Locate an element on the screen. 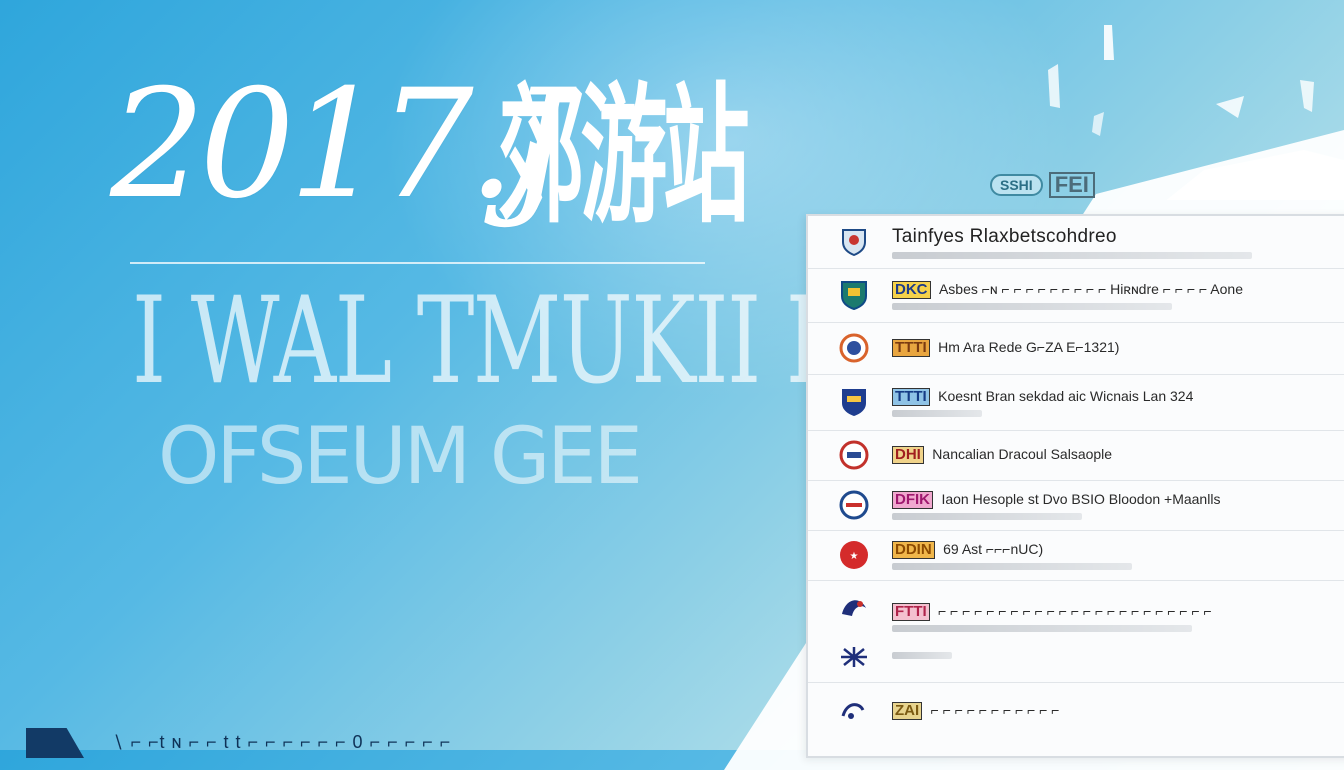 The width and height of the screenshot is (1344, 770). school-name: Nancalian Dracoul Salsaople is located at coordinates (1022, 454).